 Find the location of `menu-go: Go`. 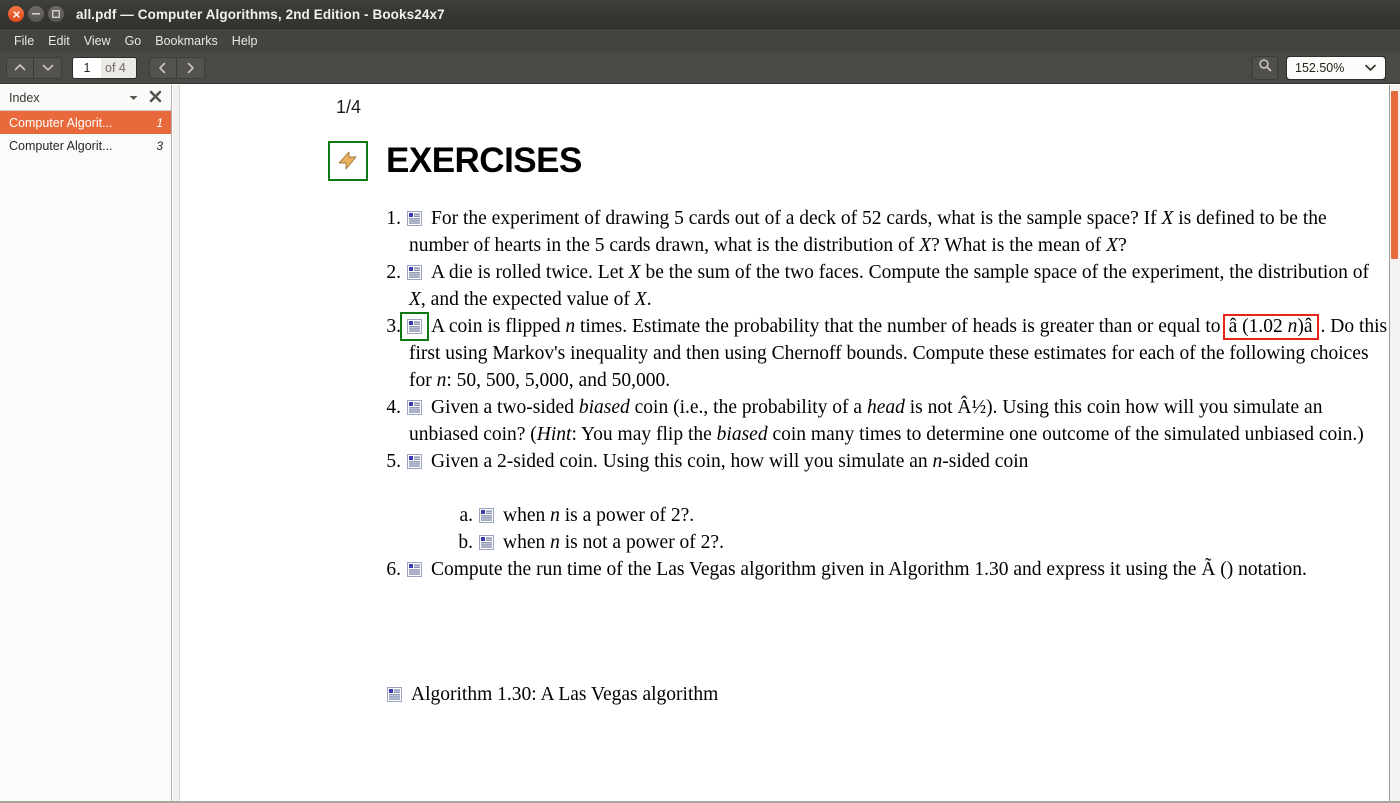

menu-go: Go is located at coordinates (133, 41).